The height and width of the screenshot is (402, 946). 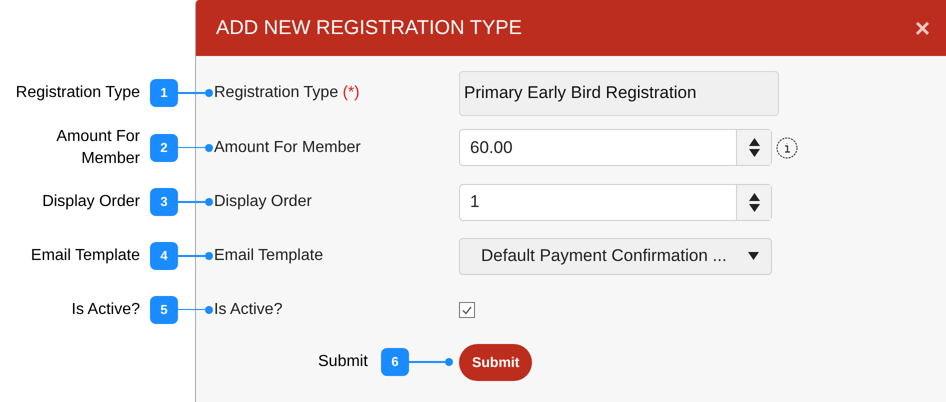 I want to click on callout-label: Registration Type, so click(x=77, y=93).